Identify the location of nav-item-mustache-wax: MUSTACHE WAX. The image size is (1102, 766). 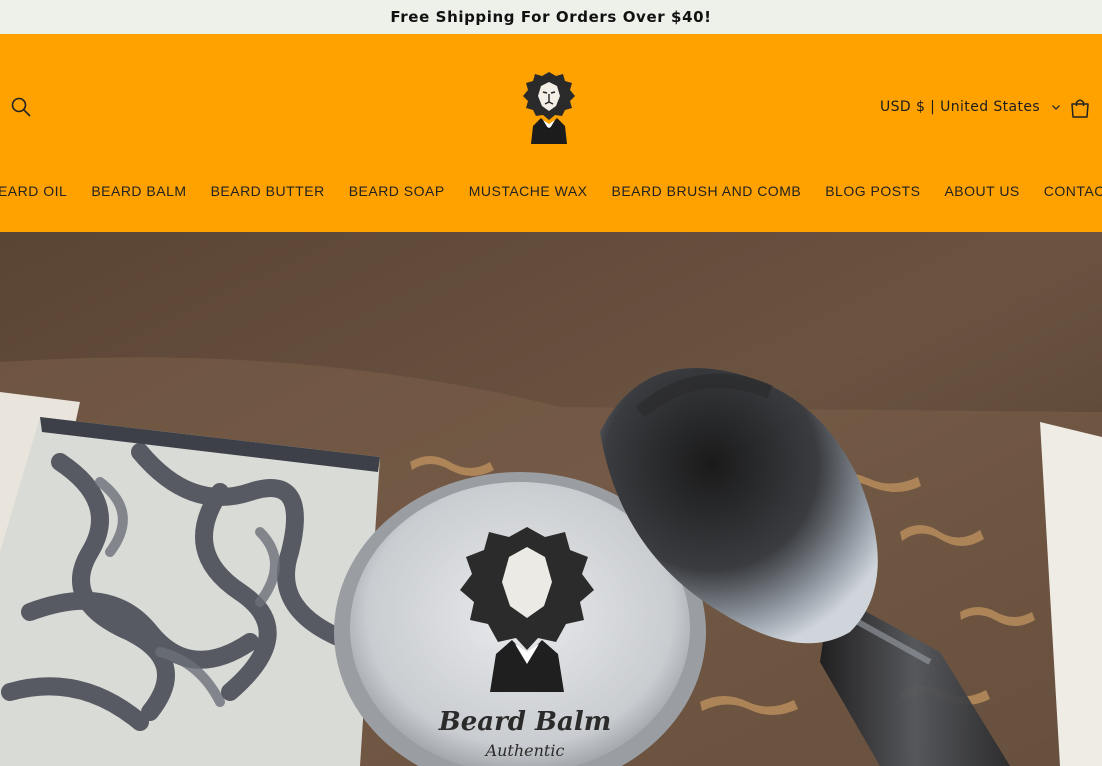
(528, 191).